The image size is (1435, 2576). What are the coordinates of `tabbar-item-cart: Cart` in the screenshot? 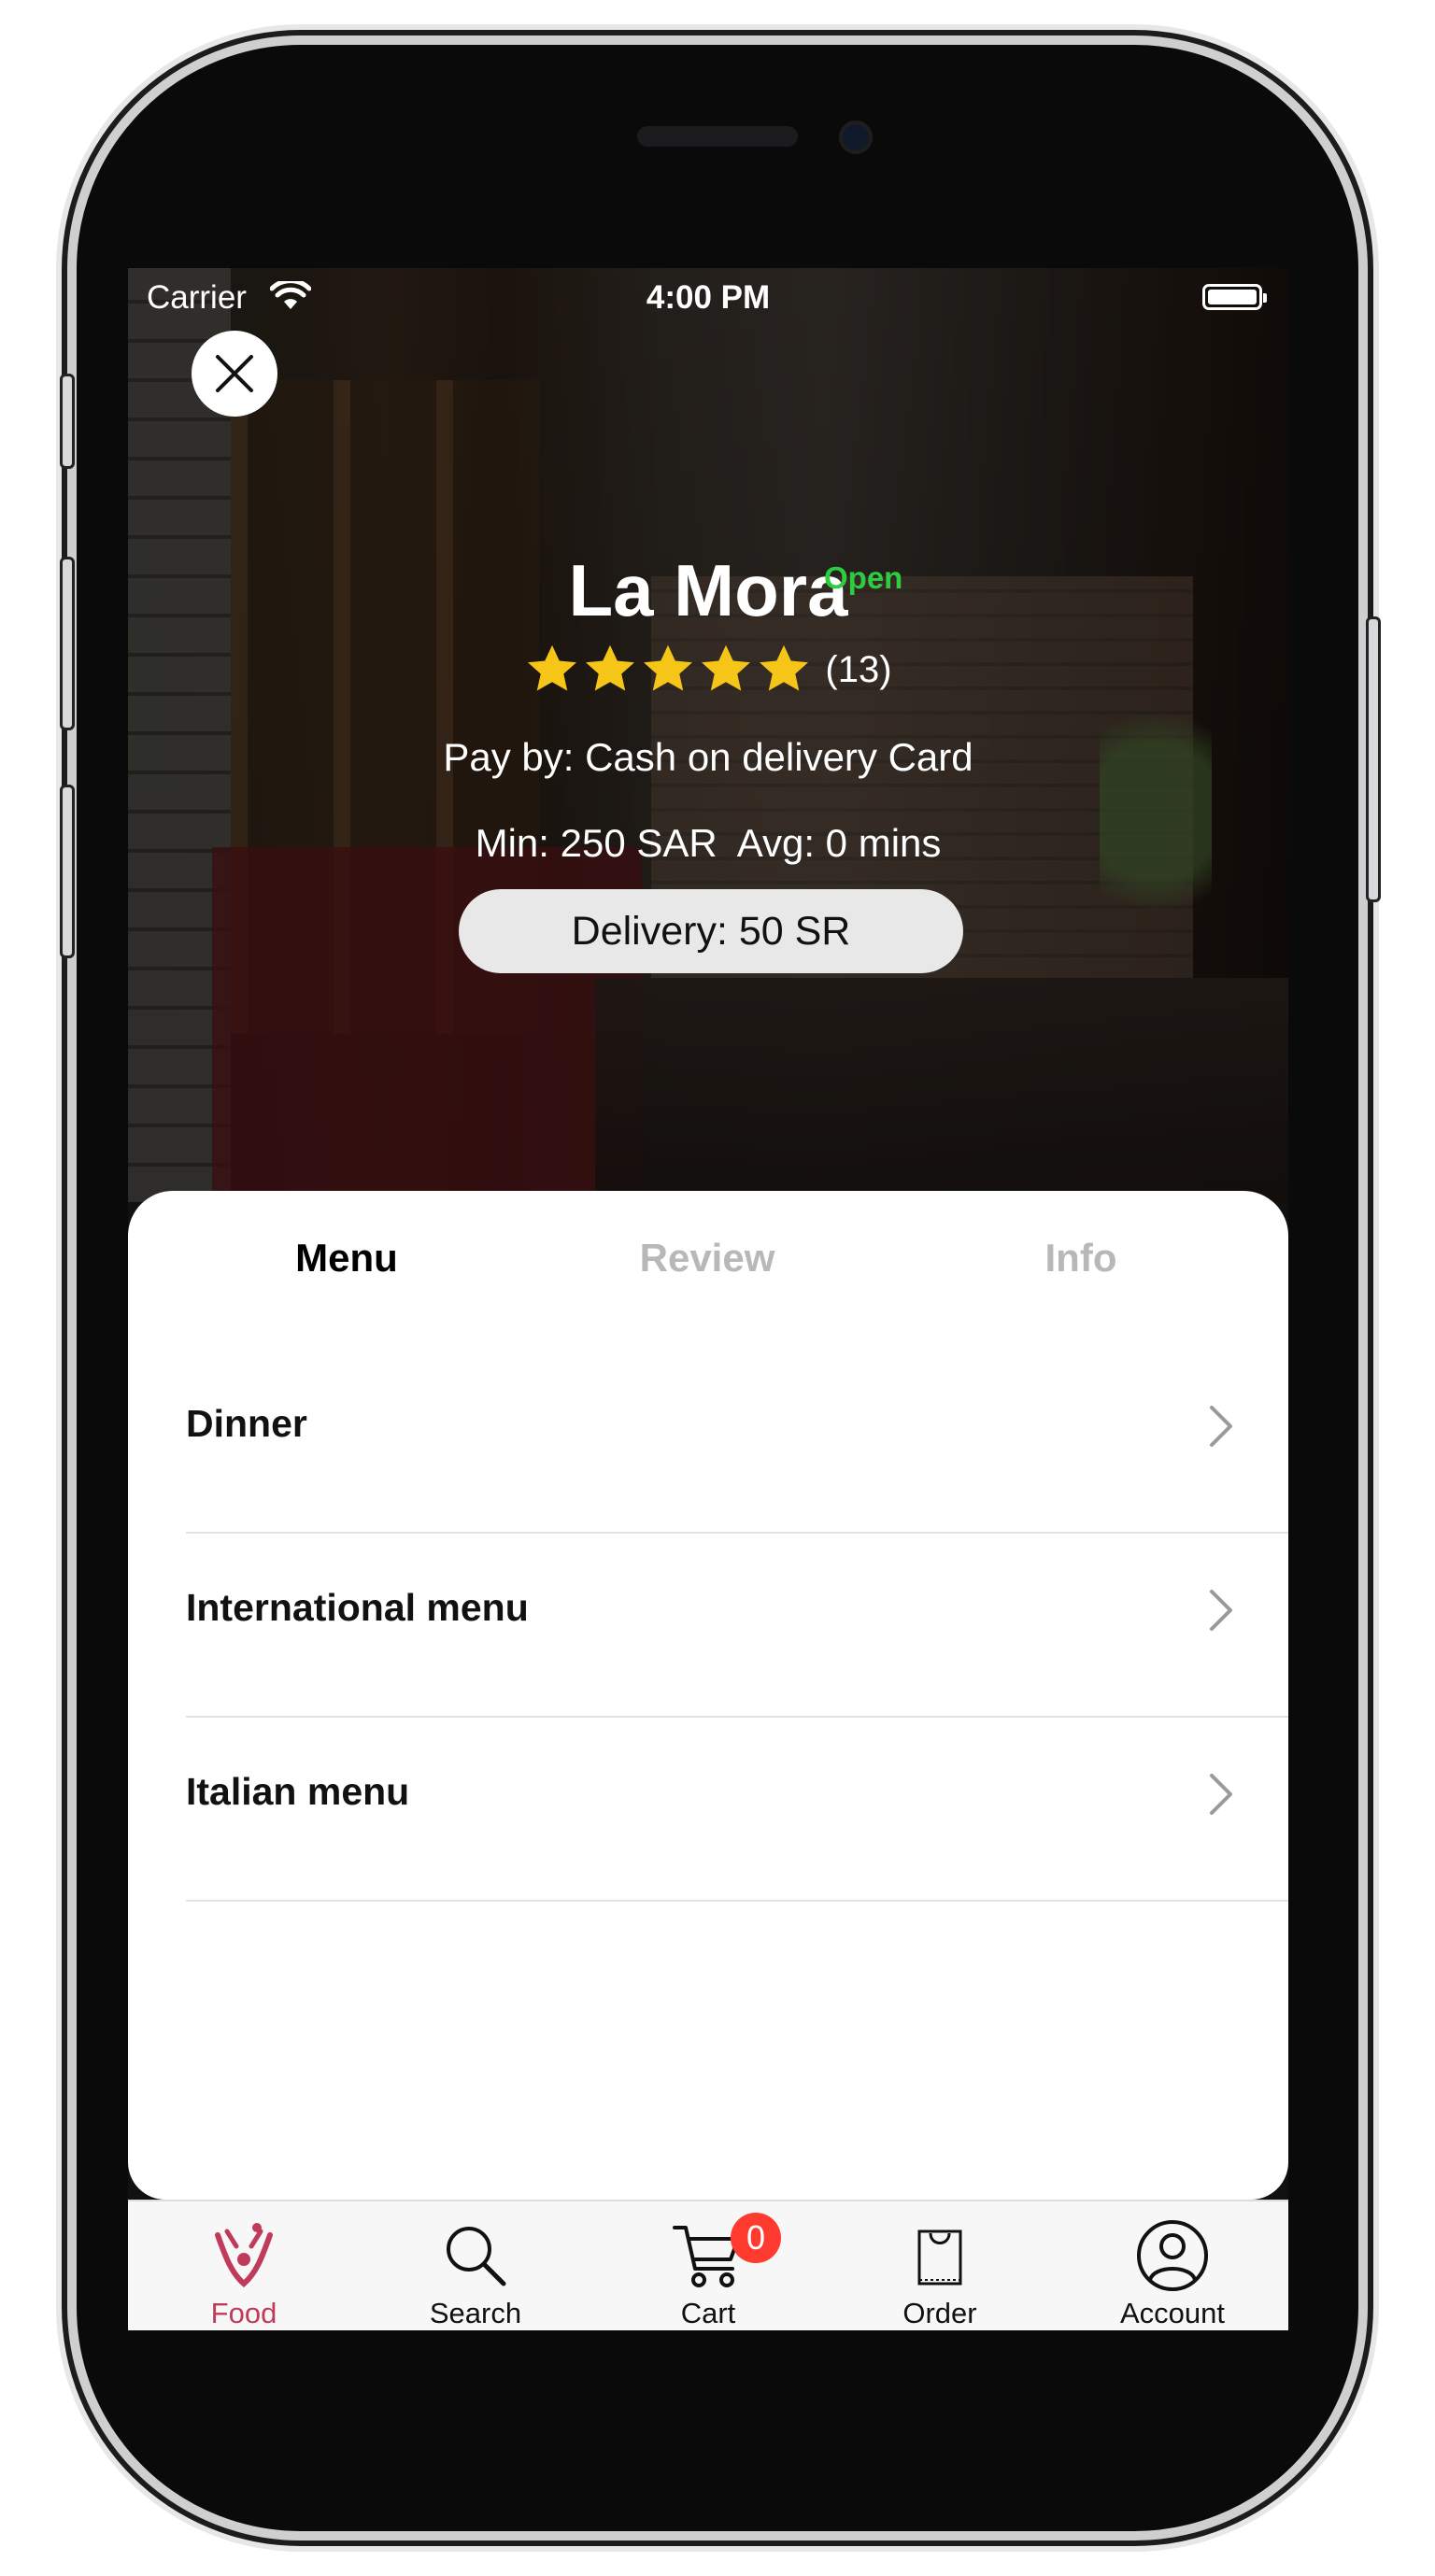 It's located at (708, 2265).